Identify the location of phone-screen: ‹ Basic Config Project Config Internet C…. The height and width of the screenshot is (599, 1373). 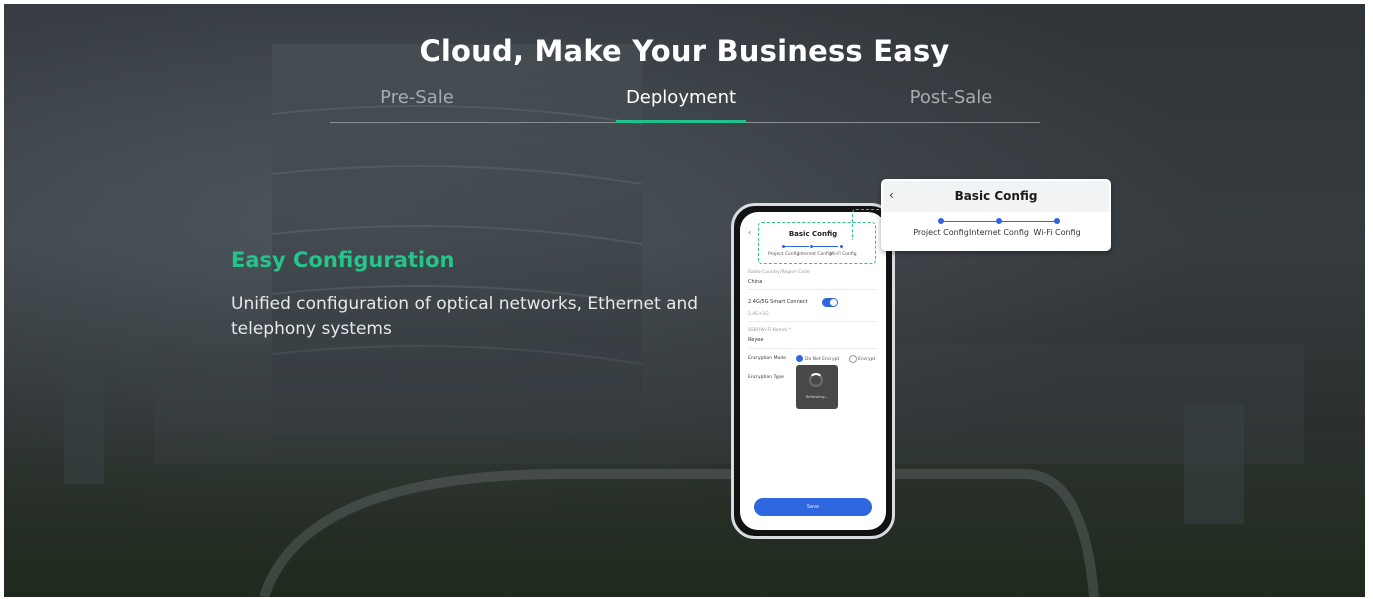
(813, 371).